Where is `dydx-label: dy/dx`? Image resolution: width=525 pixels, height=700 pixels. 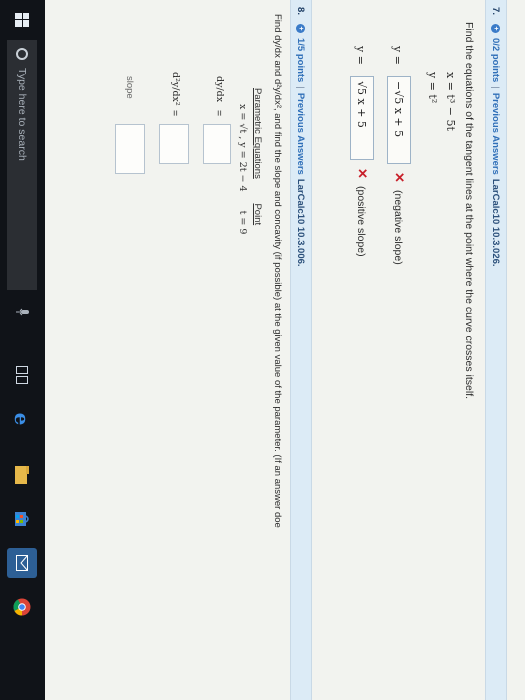 dydx-label: dy/dx is located at coordinates (219, 89).